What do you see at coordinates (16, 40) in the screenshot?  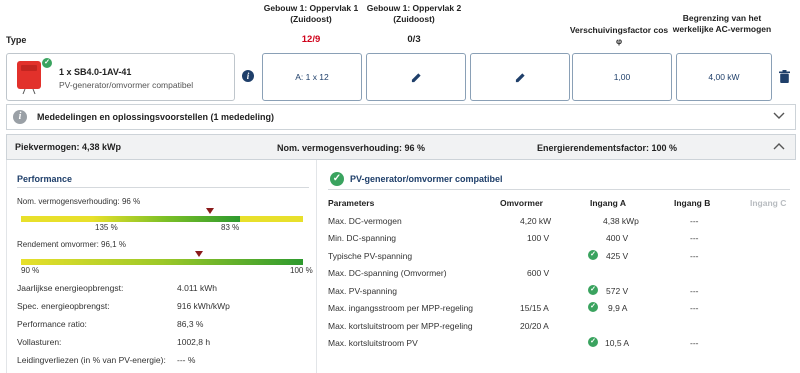 I see `type-header: Type` at bounding box center [16, 40].